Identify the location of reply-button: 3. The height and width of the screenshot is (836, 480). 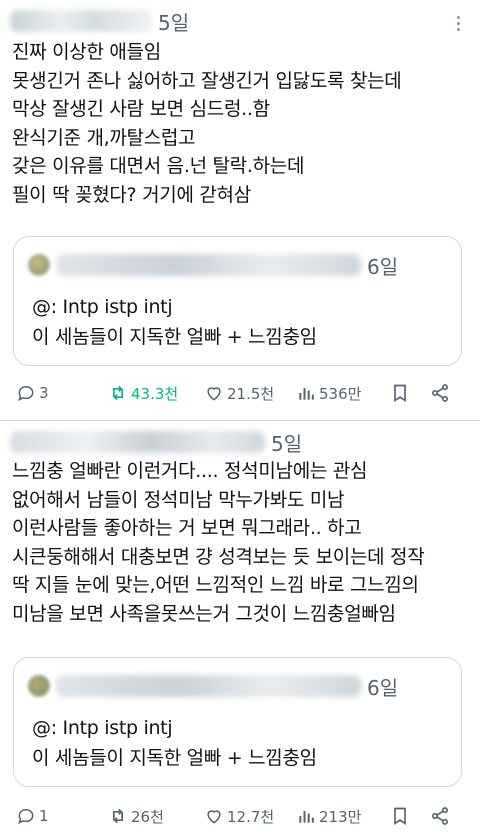
(32, 393).